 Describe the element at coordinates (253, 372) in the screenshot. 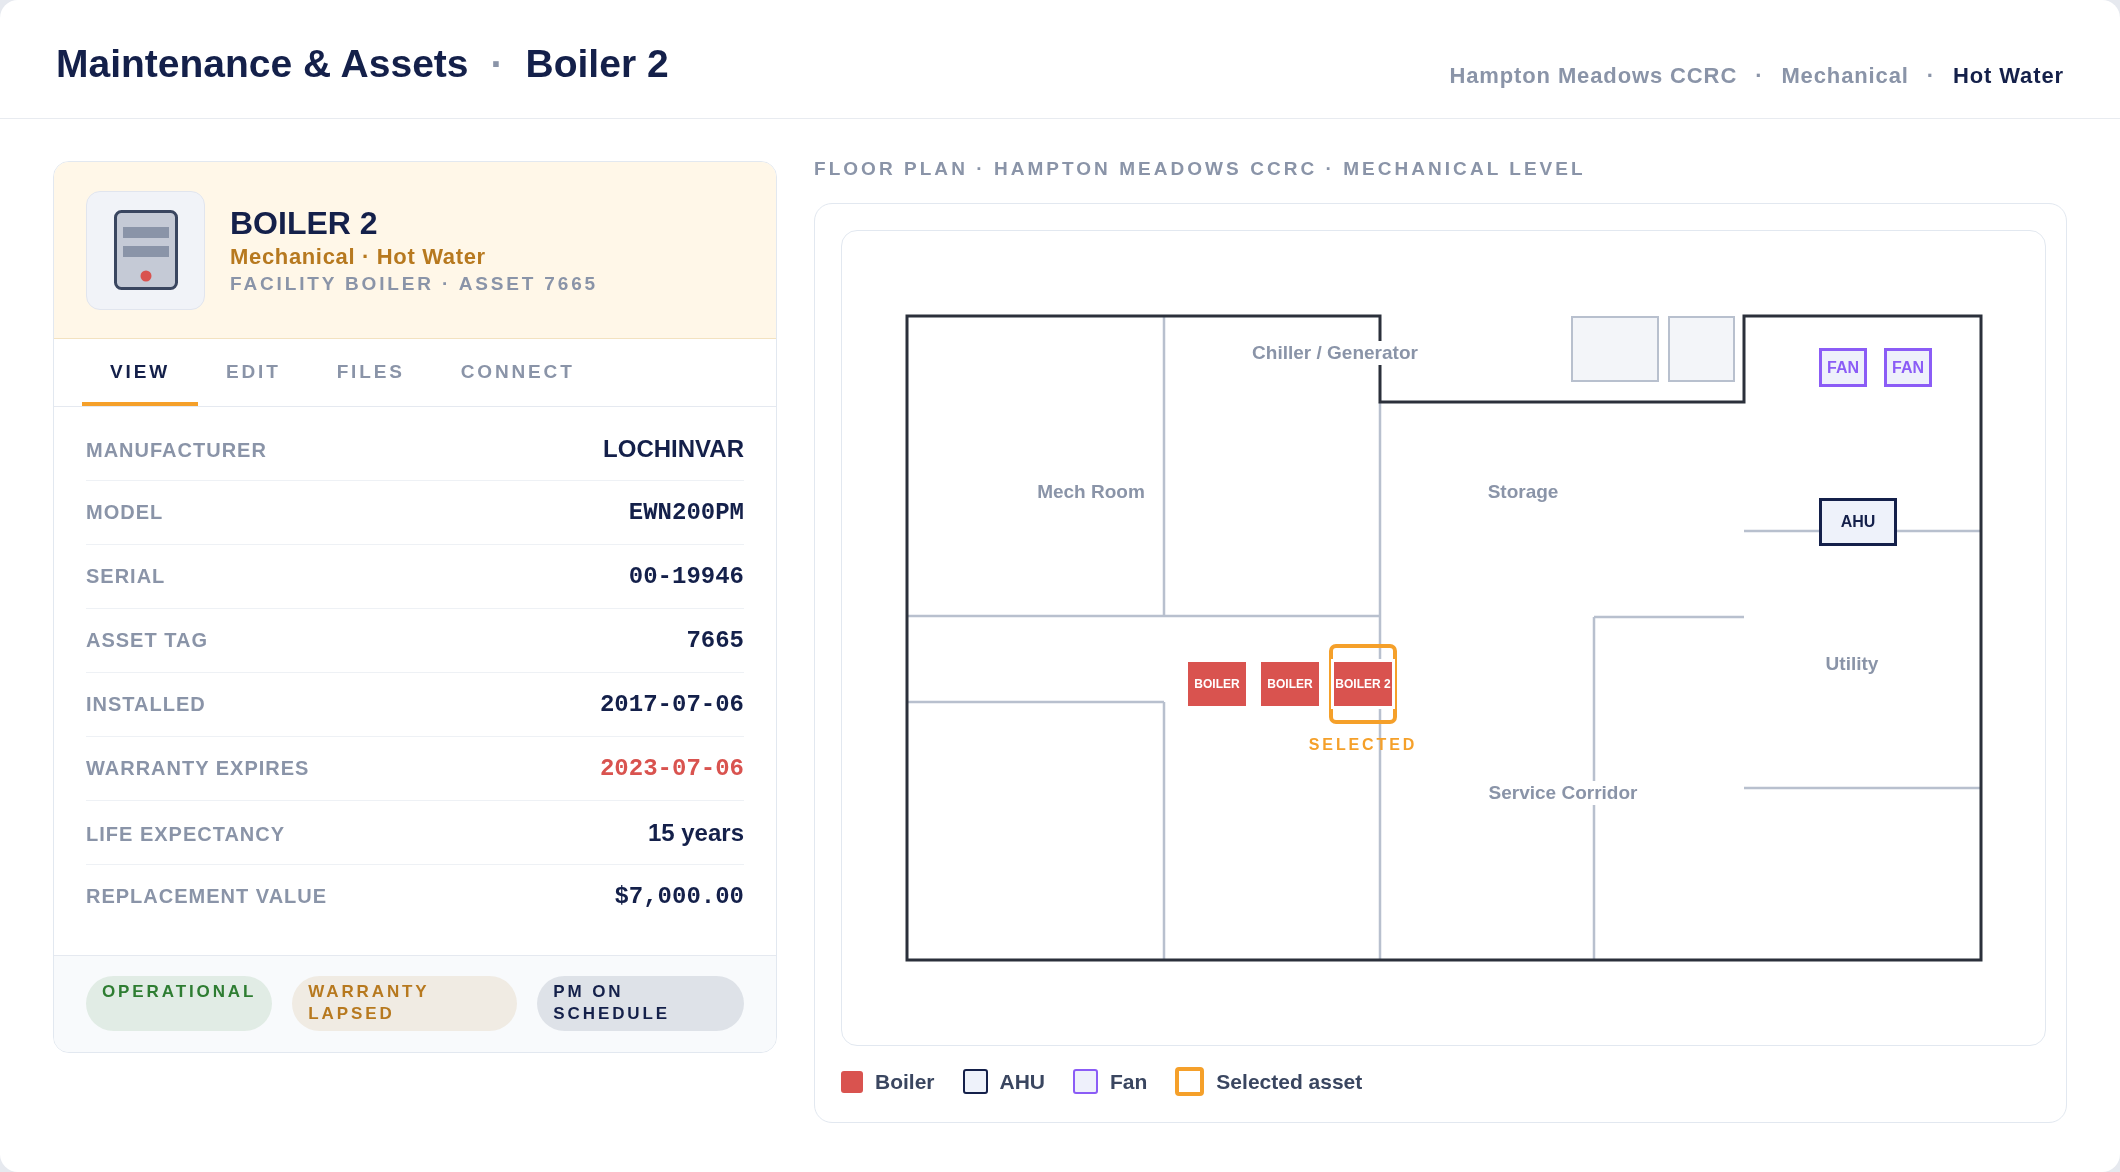

I see `tab: EDIT` at that location.